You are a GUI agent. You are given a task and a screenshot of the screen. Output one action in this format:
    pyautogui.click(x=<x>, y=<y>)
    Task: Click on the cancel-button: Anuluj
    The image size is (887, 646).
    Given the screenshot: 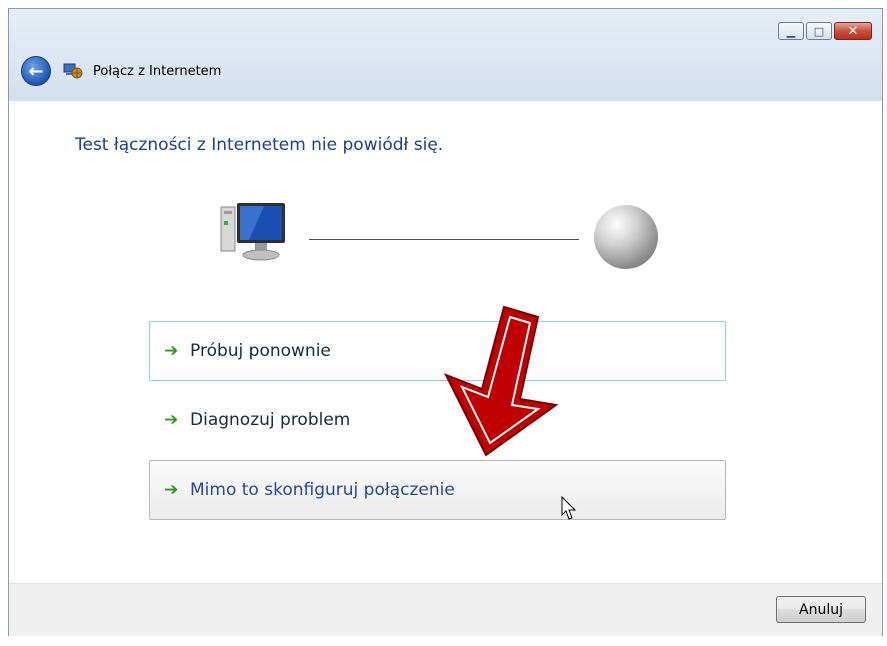 What is the action you would take?
    pyautogui.click(x=821, y=609)
    